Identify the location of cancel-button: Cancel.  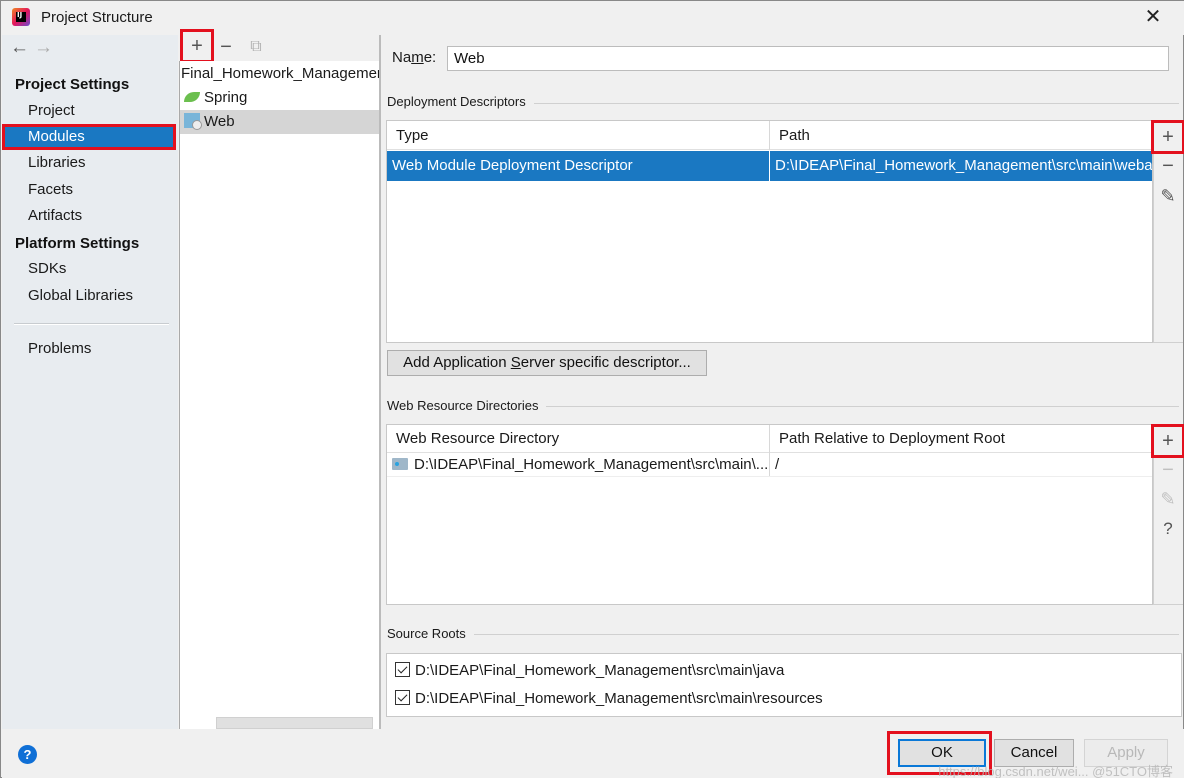
(1034, 753).